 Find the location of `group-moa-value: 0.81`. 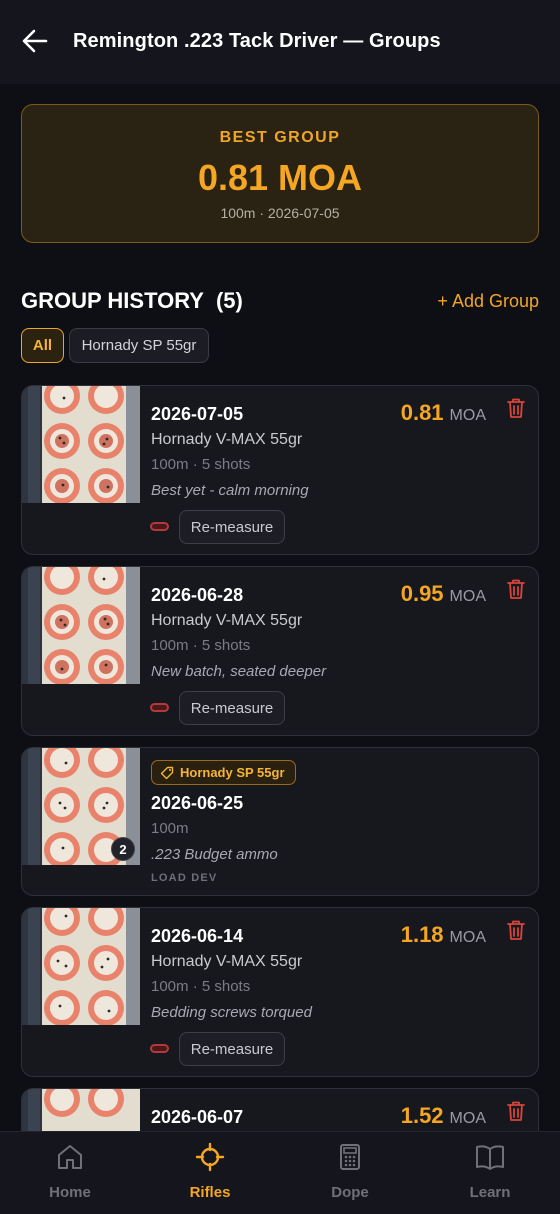

group-moa-value: 0.81 is located at coordinates (422, 412).